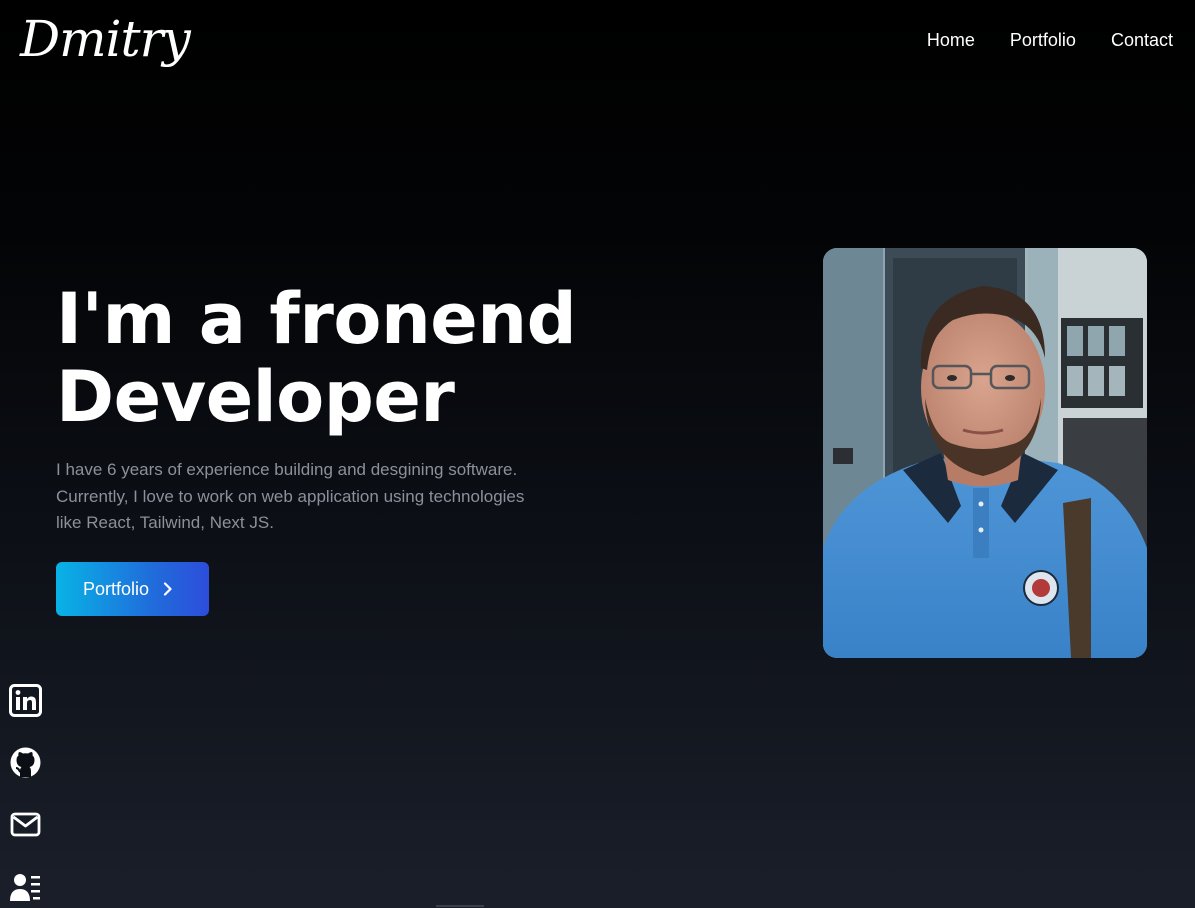  Describe the element at coordinates (985, 453) in the screenshot. I see `profile-photo` at that location.